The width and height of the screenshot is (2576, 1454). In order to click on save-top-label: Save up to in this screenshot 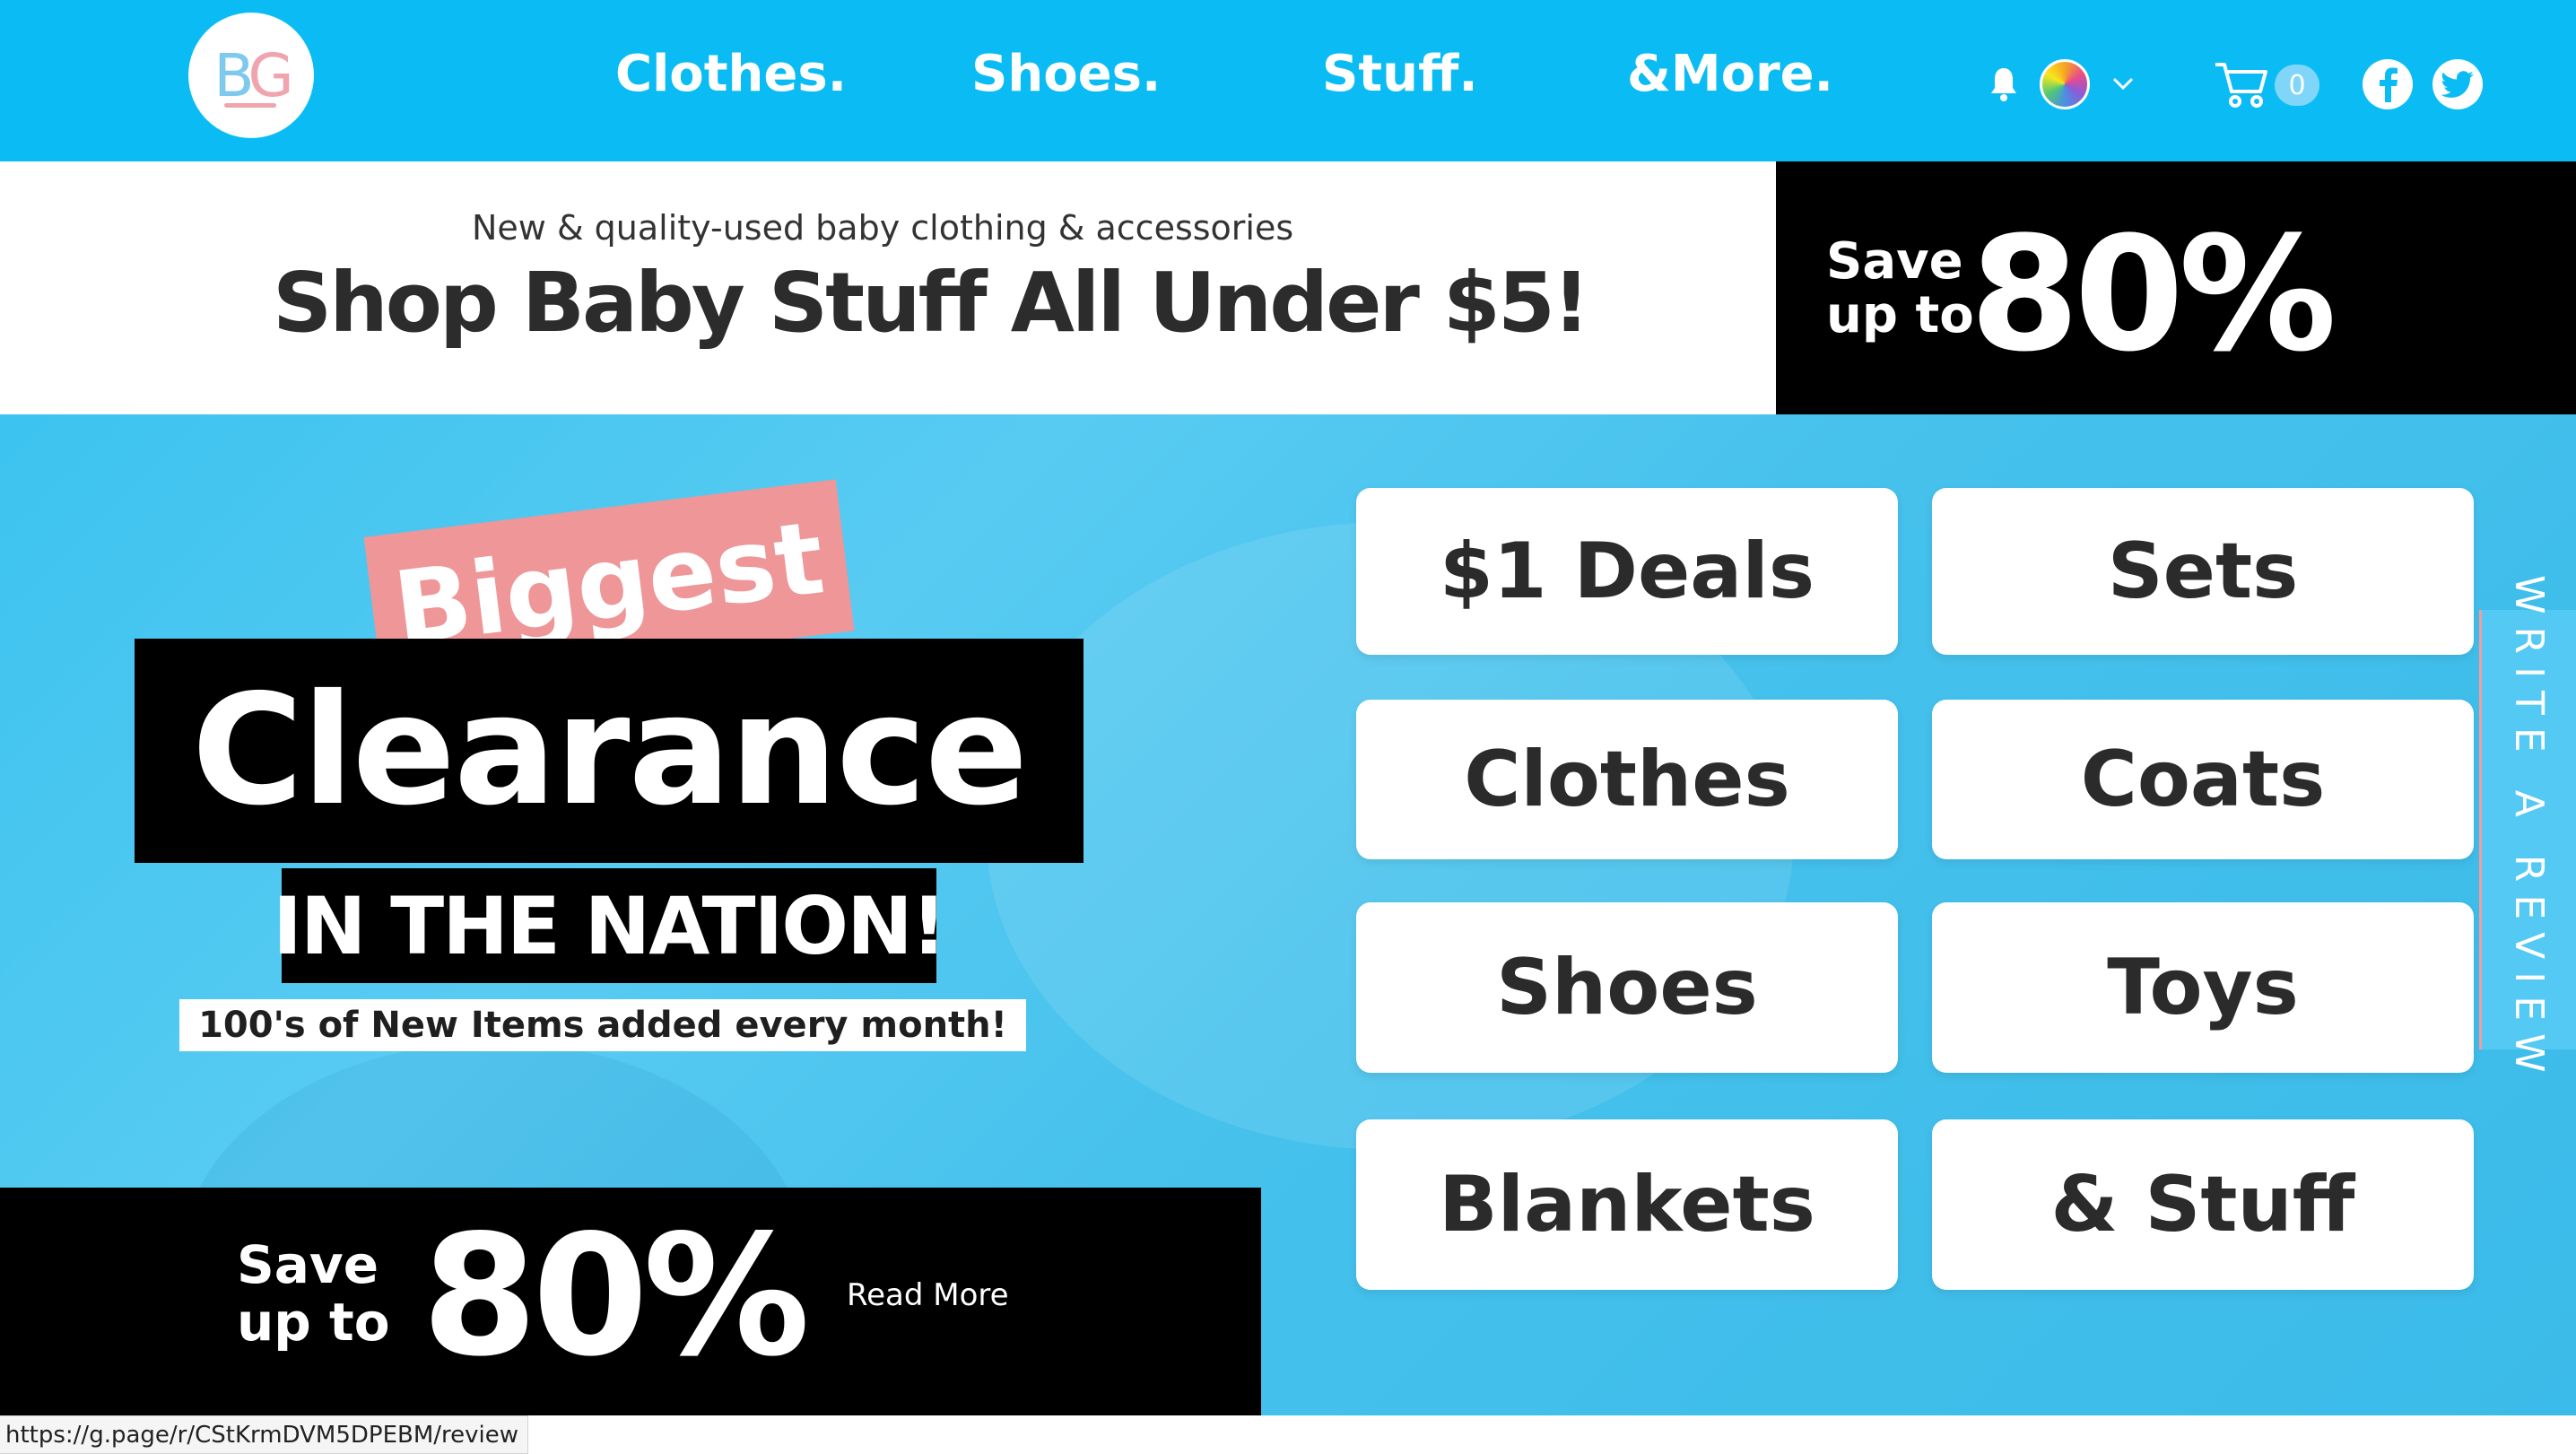, I will do `click(1900, 289)`.